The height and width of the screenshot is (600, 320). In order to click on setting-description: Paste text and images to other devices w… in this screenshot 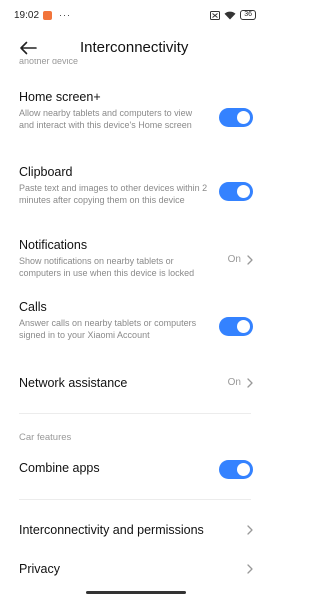, I will do `click(113, 194)`.